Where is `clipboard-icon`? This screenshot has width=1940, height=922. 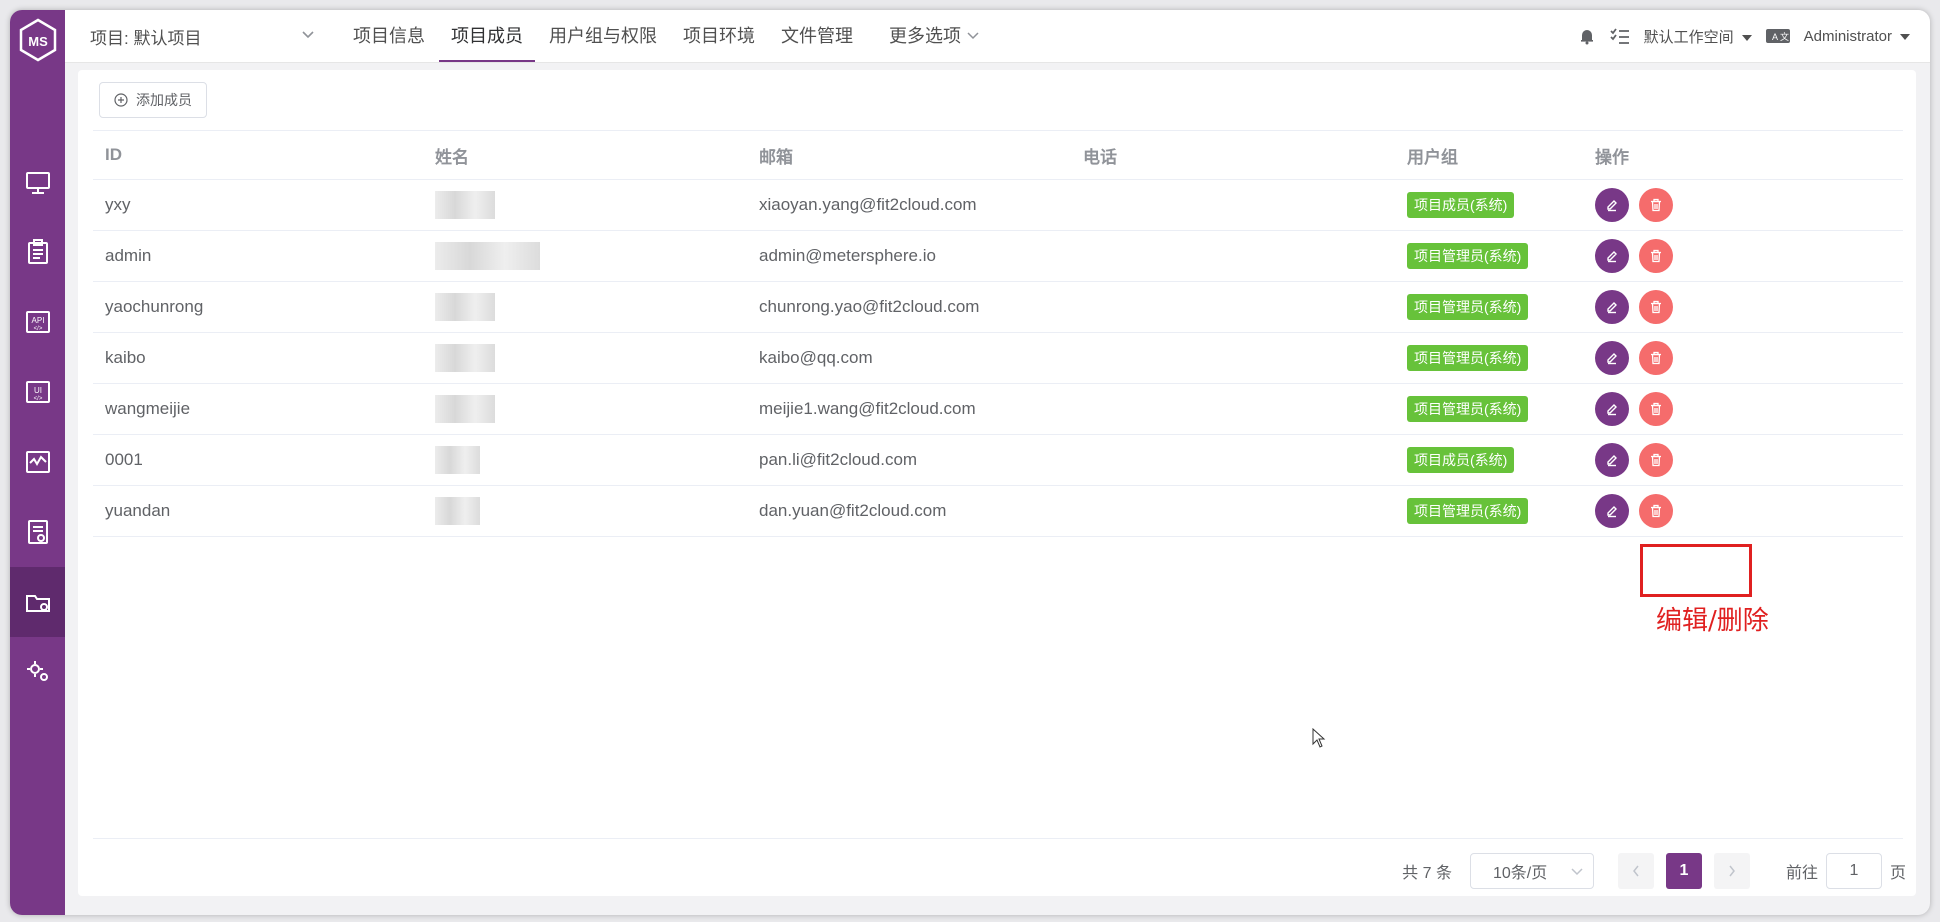
clipboard-icon is located at coordinates (37, 251).